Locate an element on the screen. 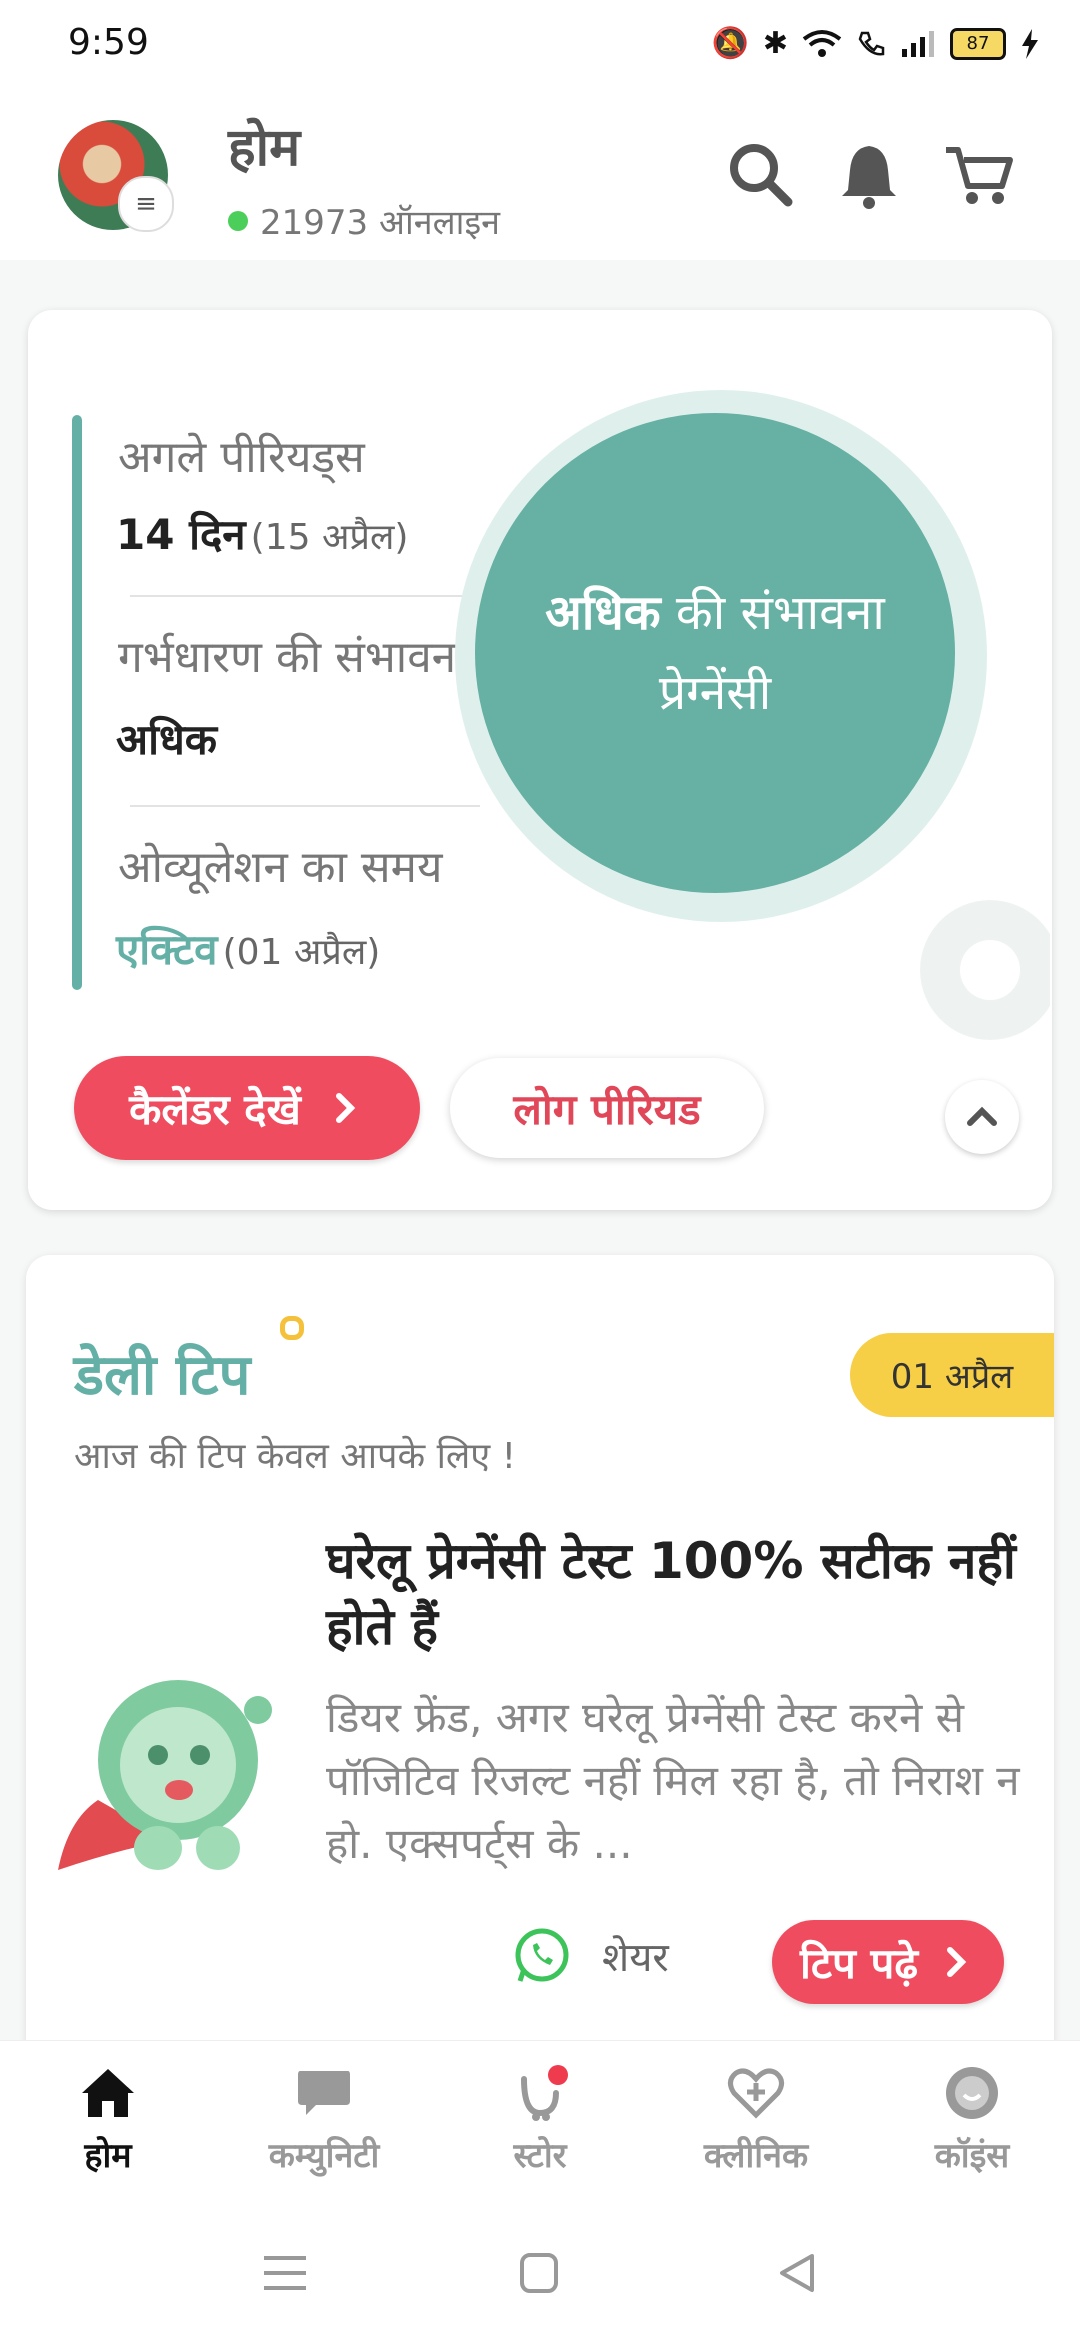 Image resolution: width=1080 pixels, height=2340 pixels. tip-subtitle: आज की टिप केवल आपके लिए ! is located at coordinates (295, 1456).